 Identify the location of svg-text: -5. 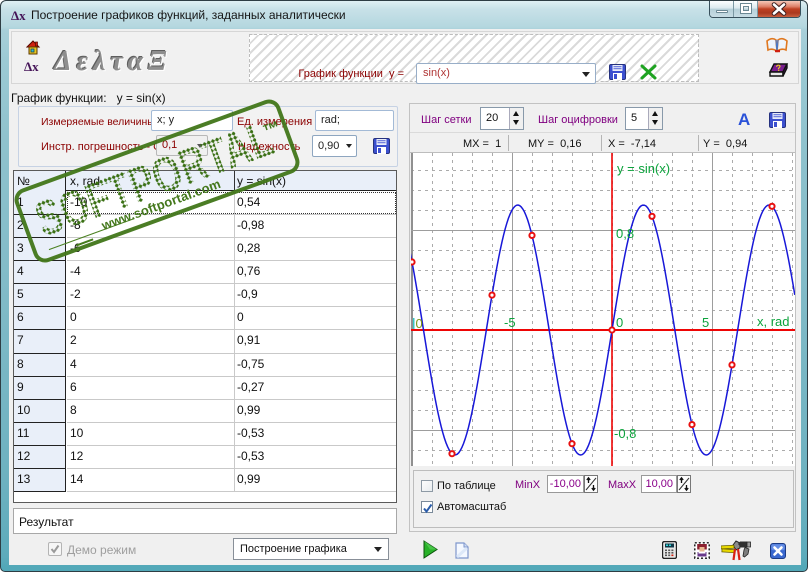
(510, 322).